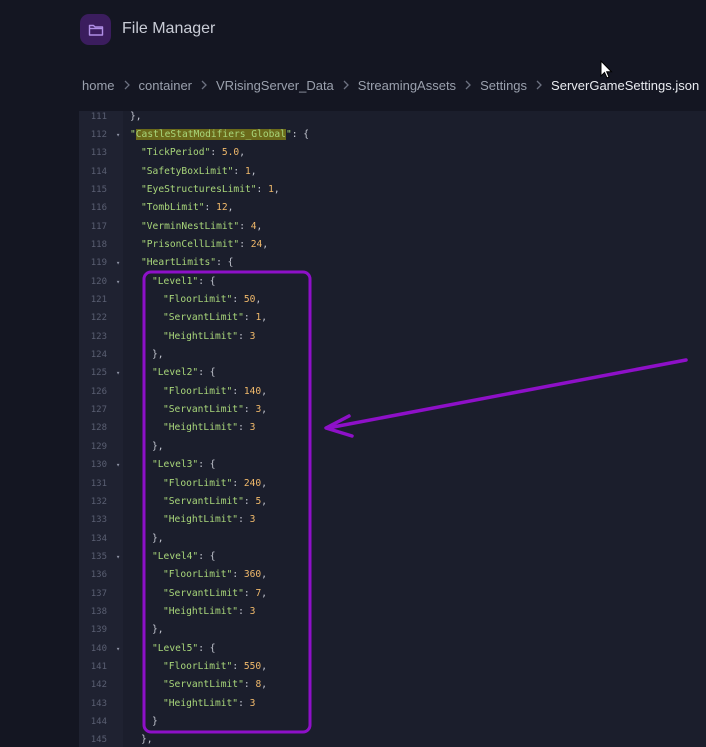 The width and height of the screenshot is (706, 747). What do you see at coordinates (392, 300) in the screenshot?
I see `code-line: 121 "FloorLimit": 50,` at bounding box center [392, 300].